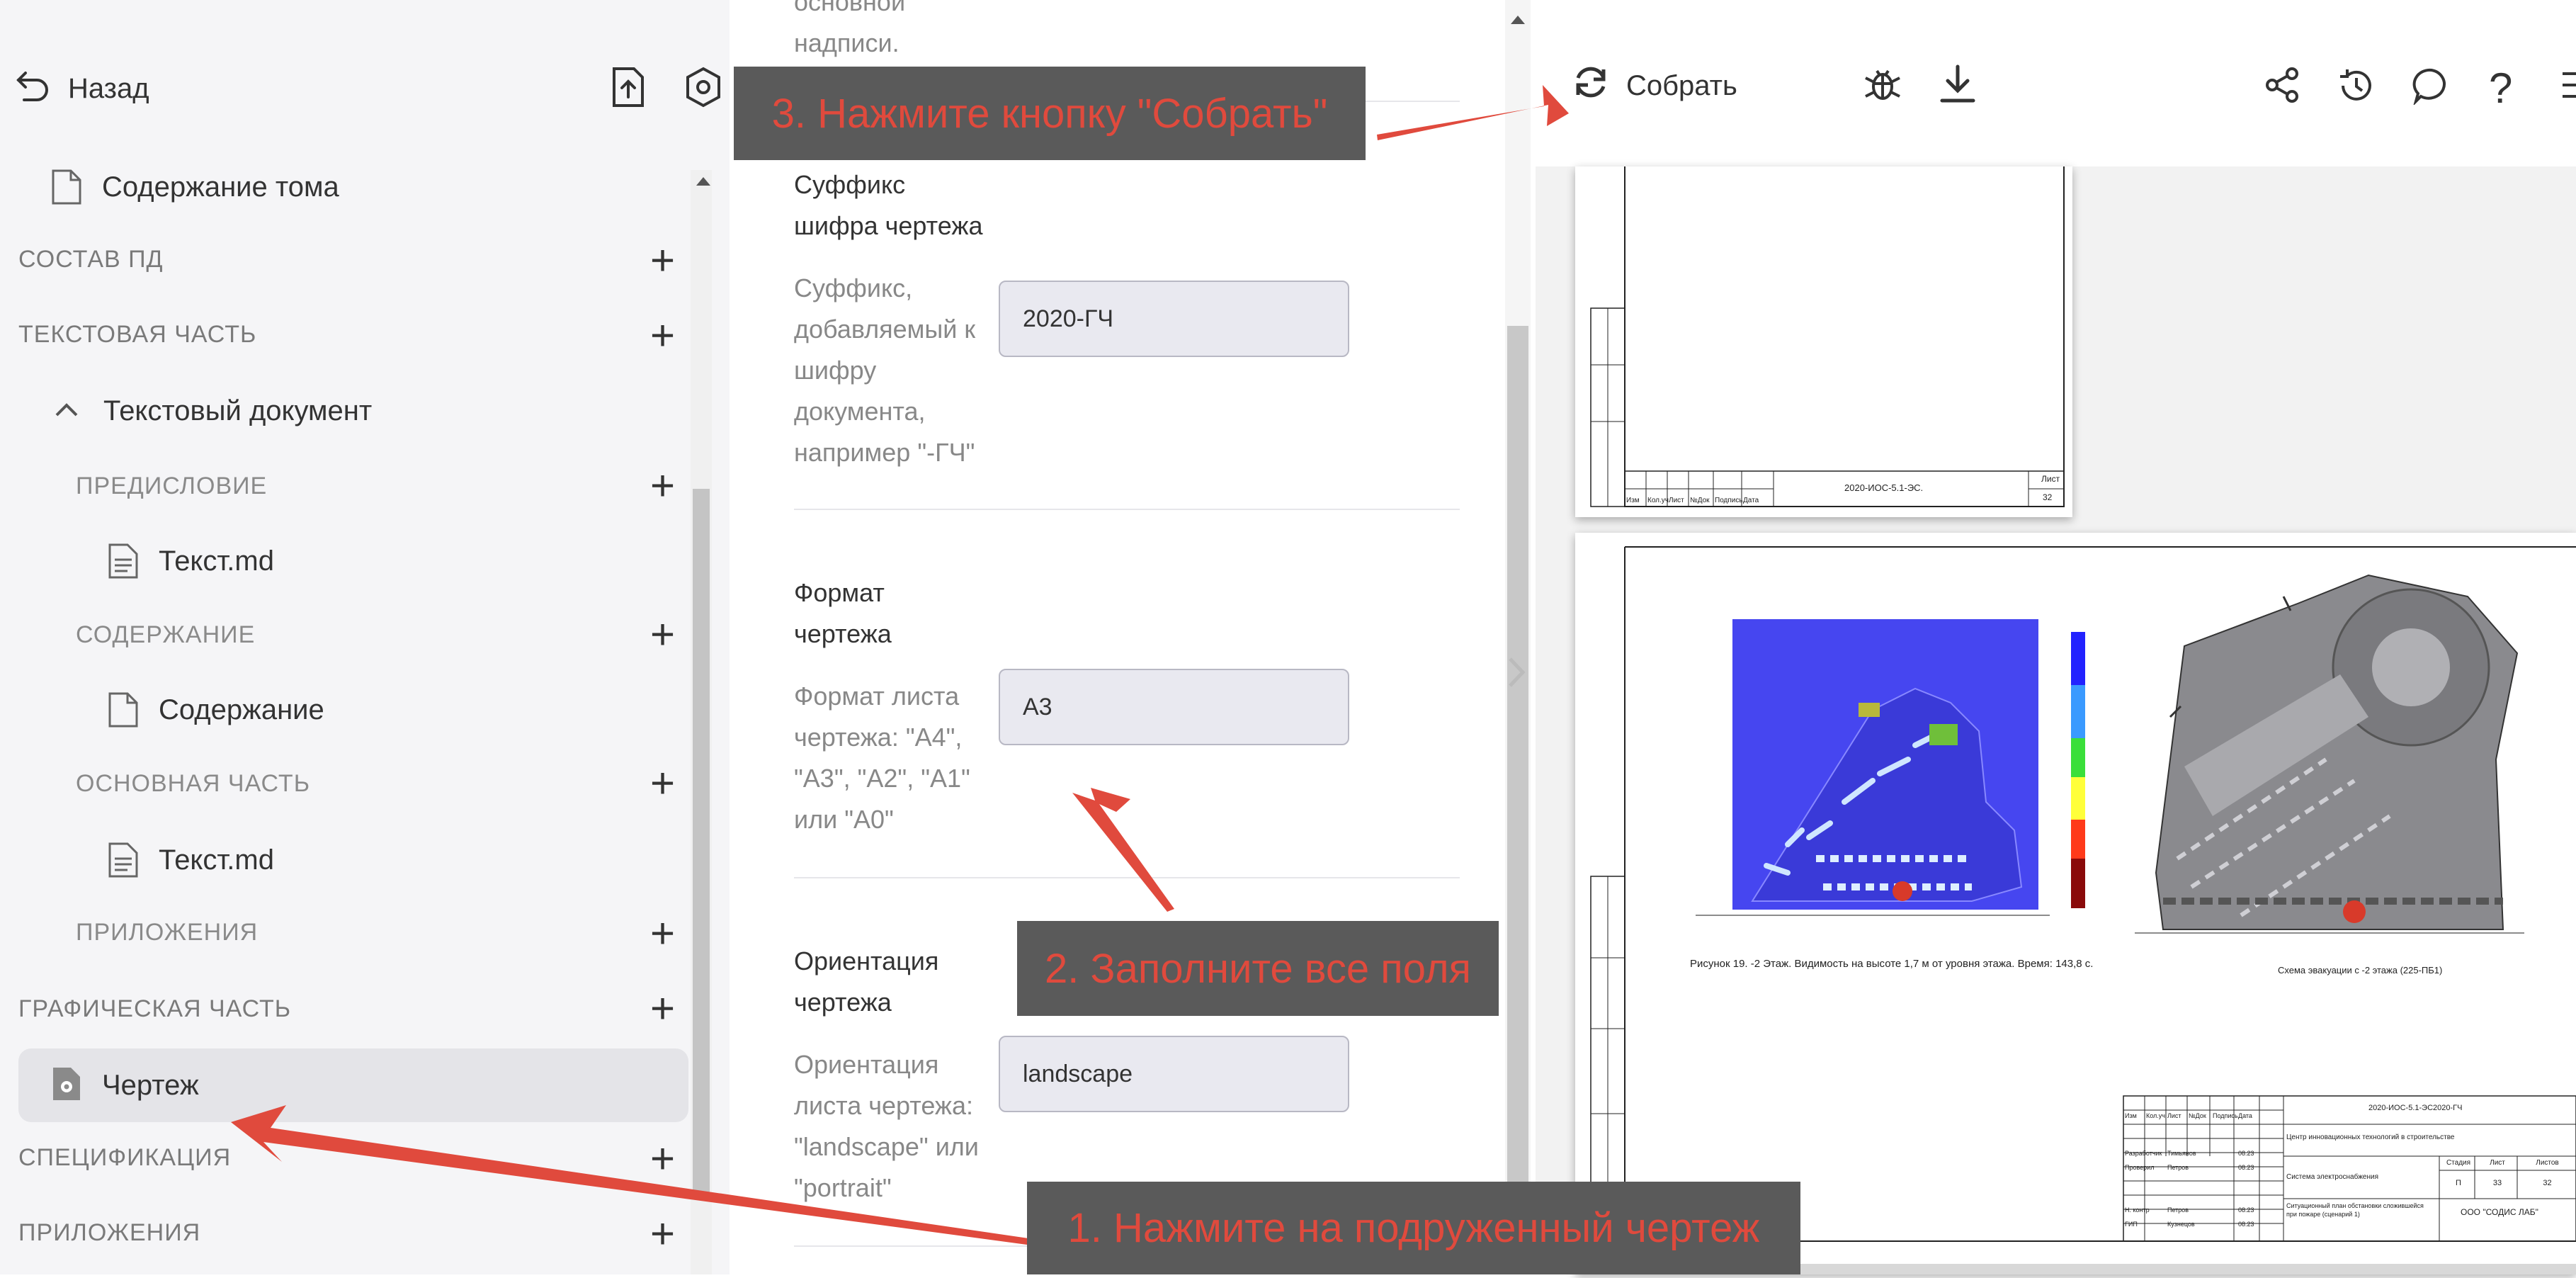 The image size is (2576, 1278). What do you see at coordinates (629, 1175) in the screenshot?
I see `arrow-to-drawing-item` at bounding box center [629, 1175].